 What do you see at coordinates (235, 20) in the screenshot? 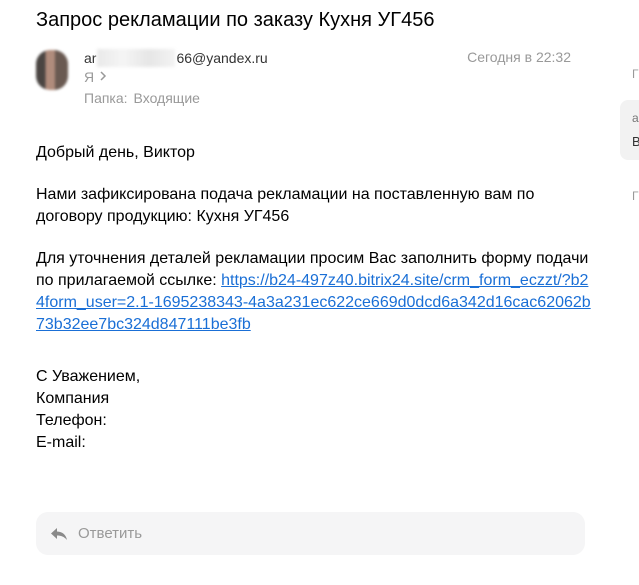
I see `message-subject: Запрос рекламации по заказу Кухня УГ456` at bounding box center [235, 20].